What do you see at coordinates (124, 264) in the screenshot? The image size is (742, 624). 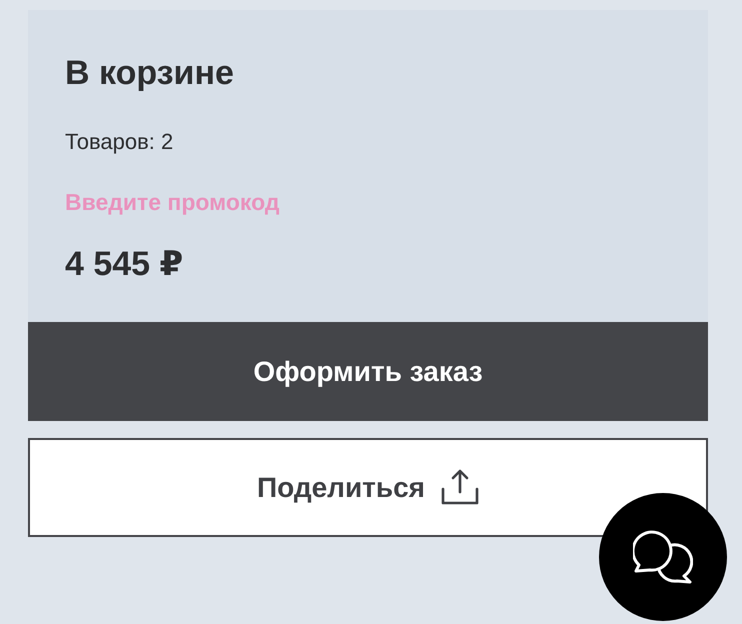 I see `total-price: 4 545 ₽` at bounding box center [124, 264].